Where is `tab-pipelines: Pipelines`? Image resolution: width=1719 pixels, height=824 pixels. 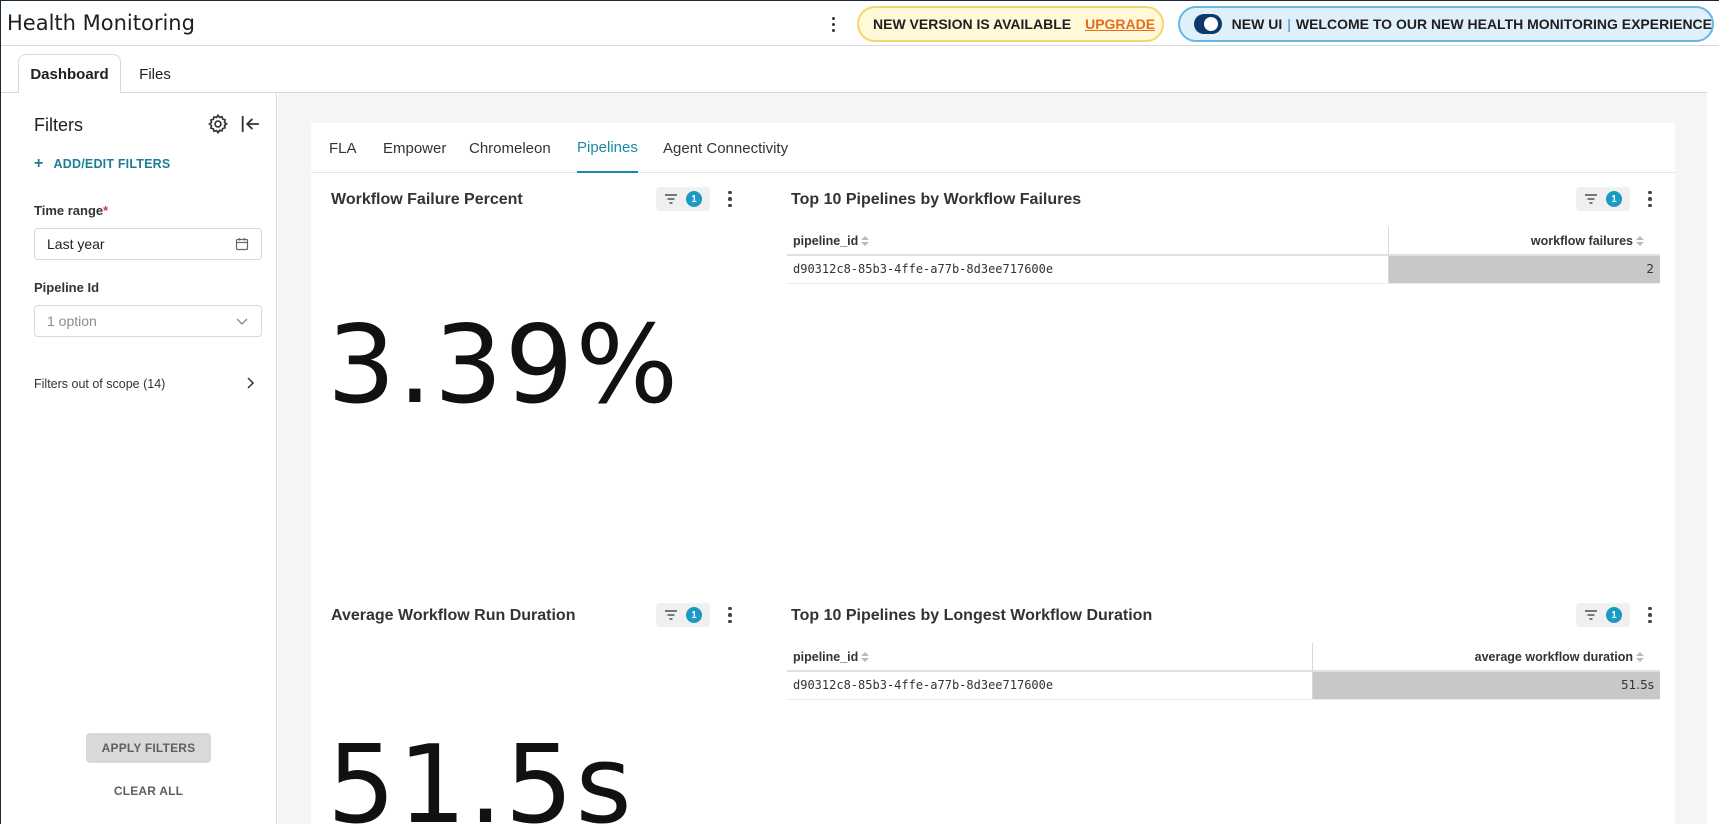
tab-pipelines: Pipelines is located at coordinates (607, 148).